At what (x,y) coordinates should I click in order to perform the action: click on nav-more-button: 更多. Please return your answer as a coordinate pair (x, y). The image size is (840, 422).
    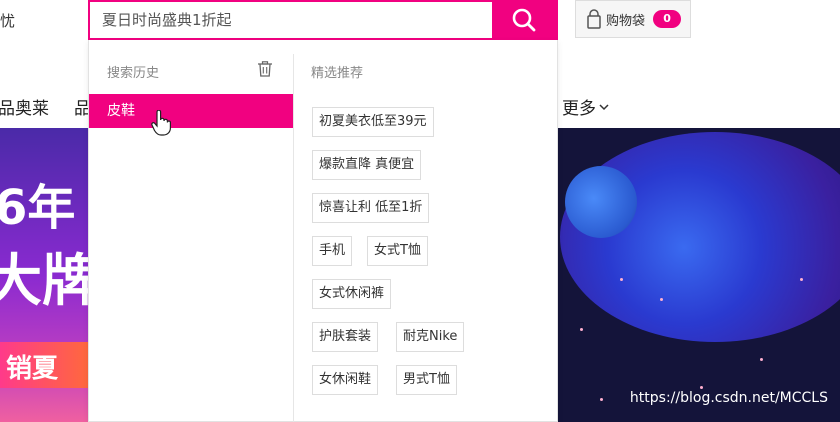
    Looking at the image, I should click on (585, 106).